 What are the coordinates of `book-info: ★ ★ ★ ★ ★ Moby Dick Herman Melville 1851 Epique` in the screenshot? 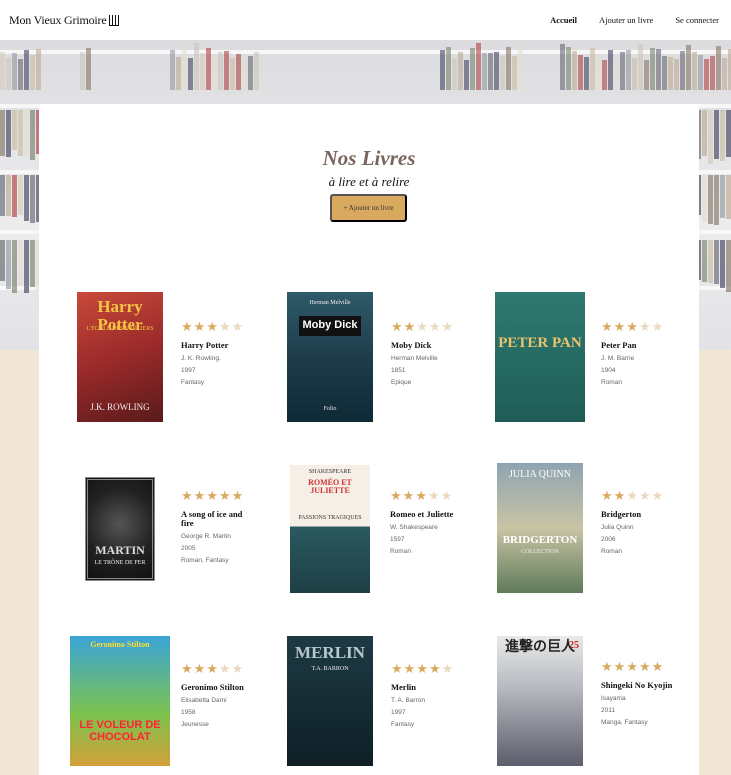 It's located at (428, 354).